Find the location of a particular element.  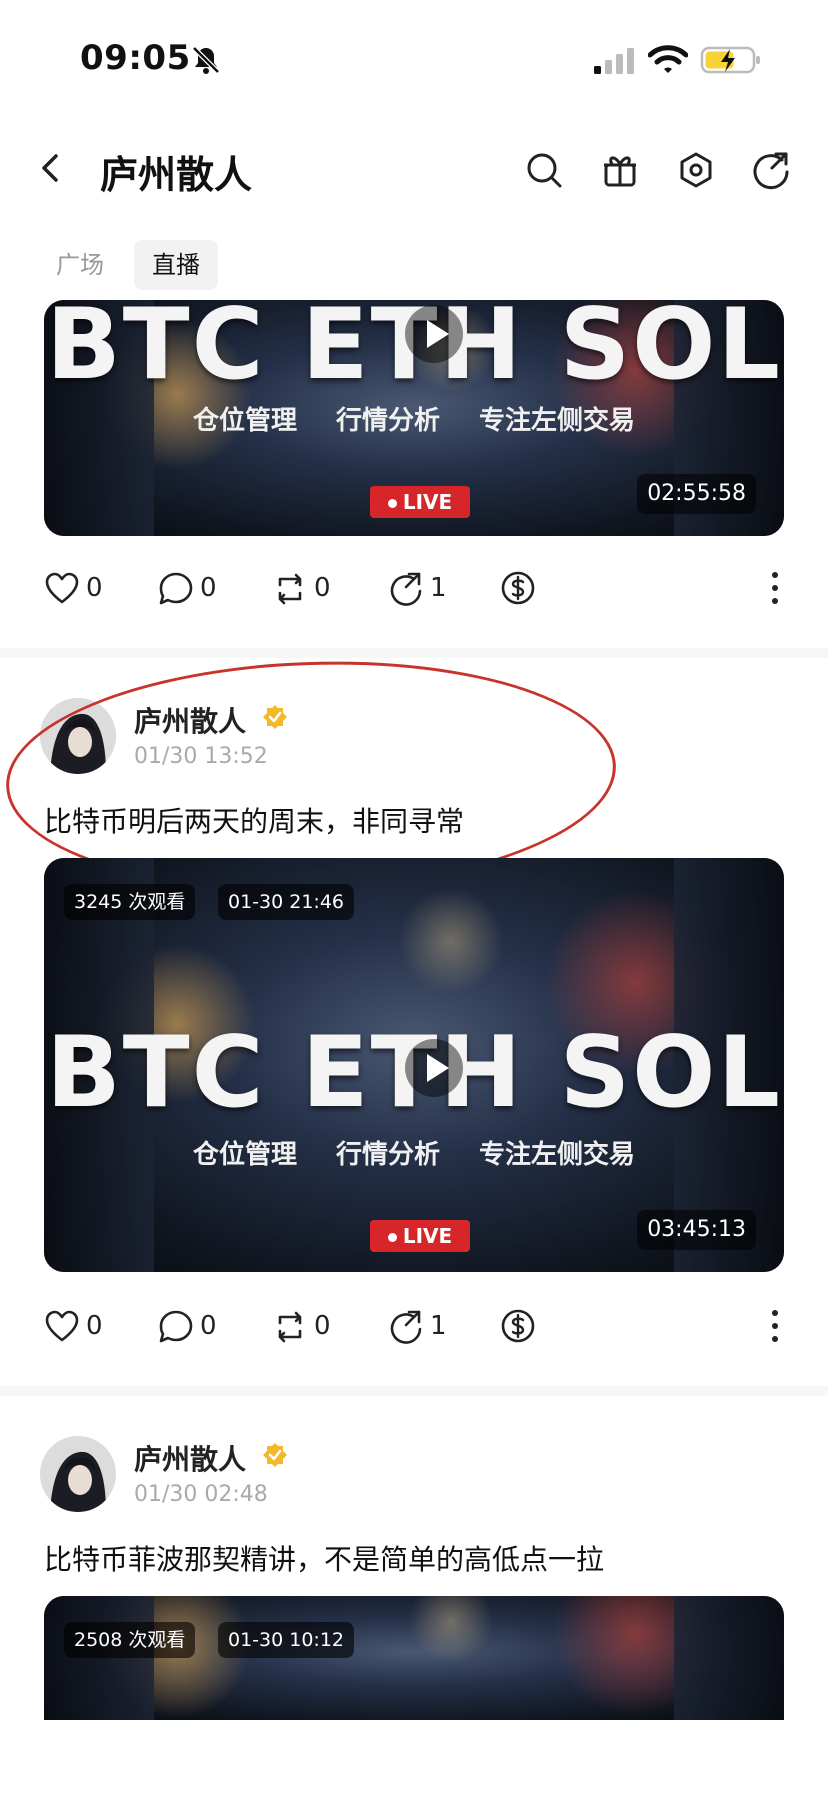

bell-muted-icon is located at coordinates (206, 60).